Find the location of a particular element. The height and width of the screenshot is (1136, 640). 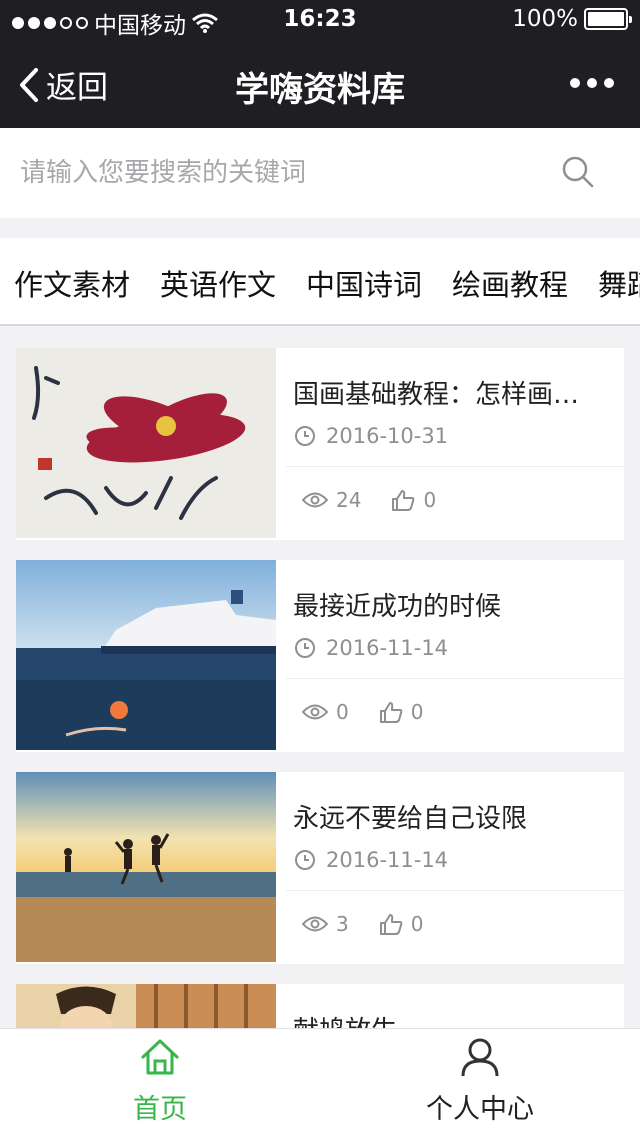

views-stat: 3 is located at coordinates (325, 924).